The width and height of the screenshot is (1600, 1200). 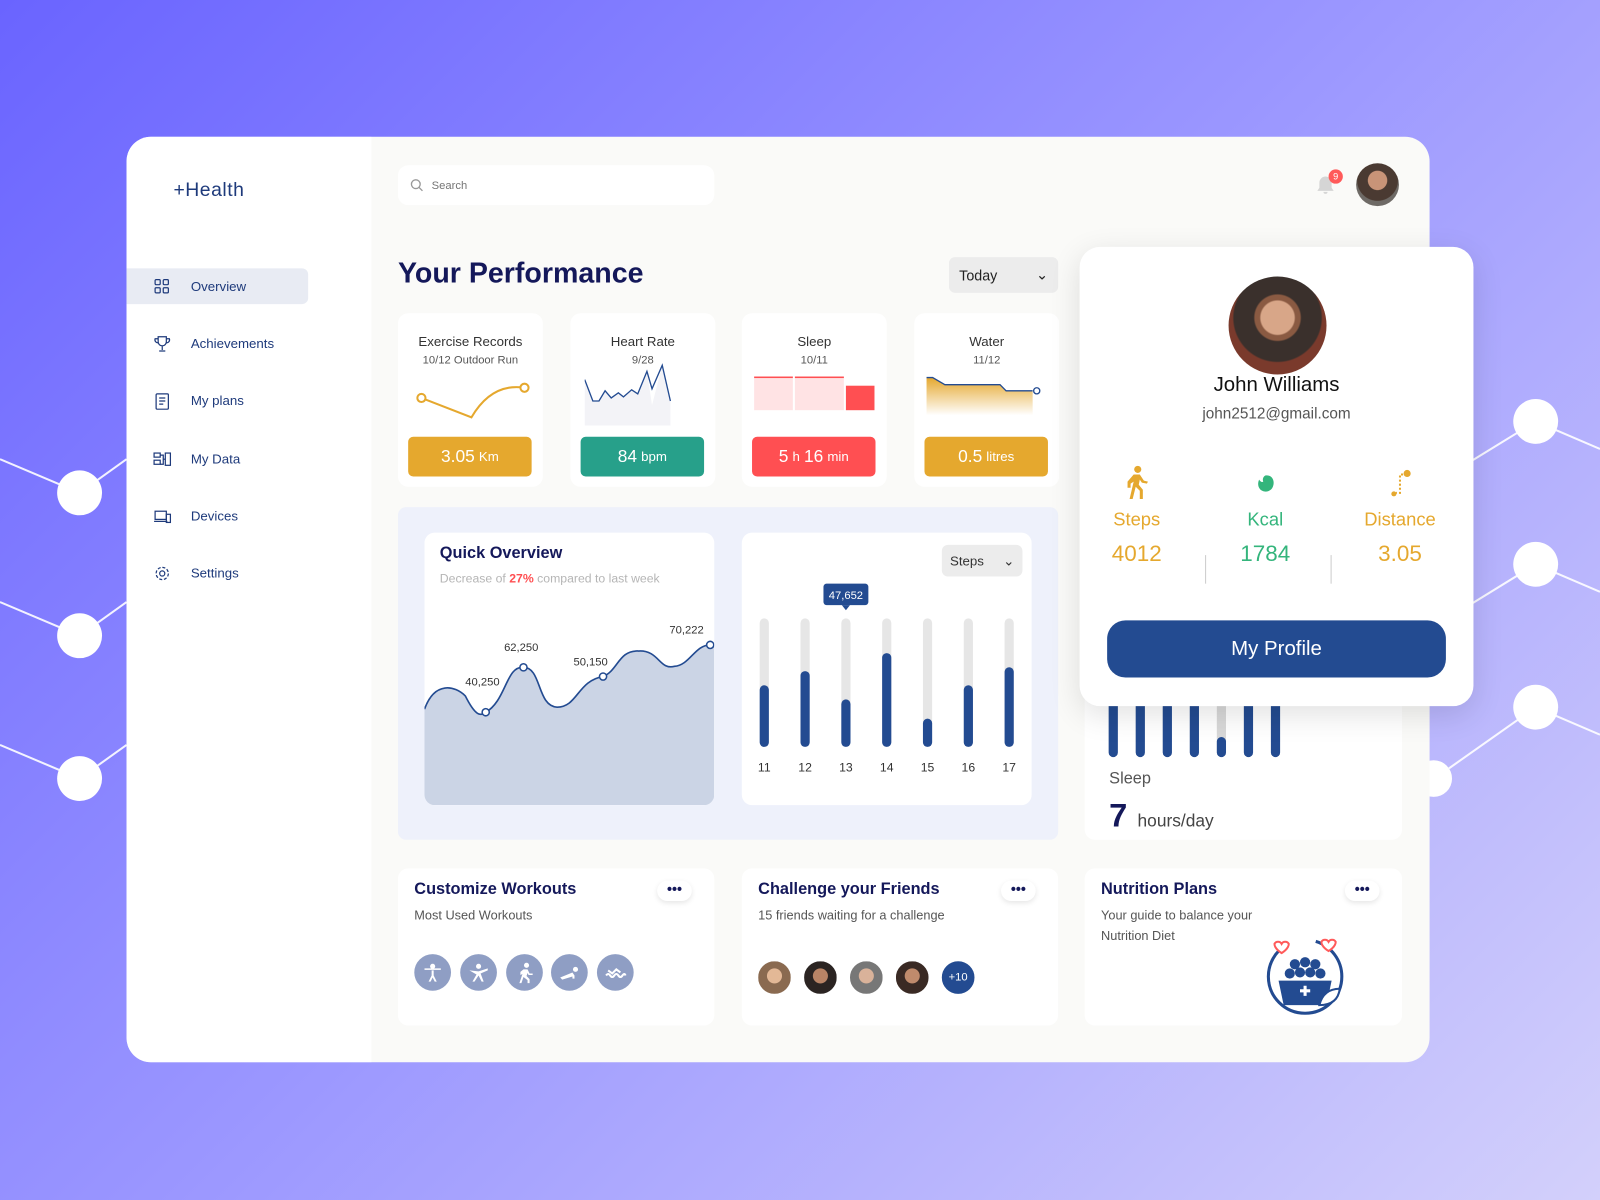 I want to click on heart-rate-card: Heart Rate 9/28 84 bpm, so click(x=643, y=400).